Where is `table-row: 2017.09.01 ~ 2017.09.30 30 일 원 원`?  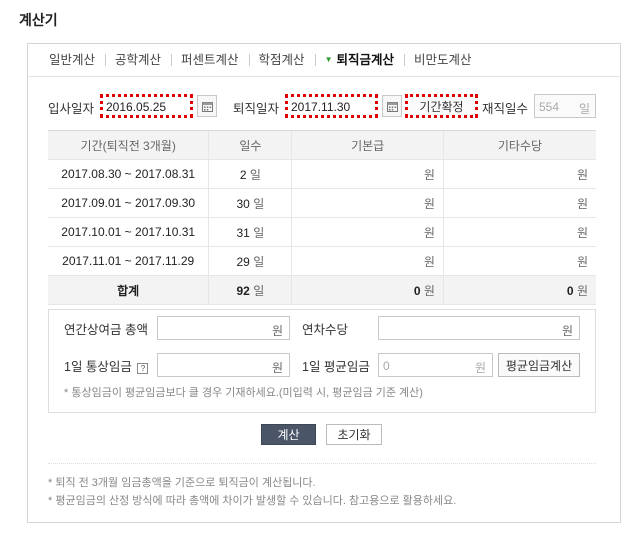 table-row: 2017.09.01 ~ 2017.09.30 30 일 원 원 is located at coordinates (322, 203).